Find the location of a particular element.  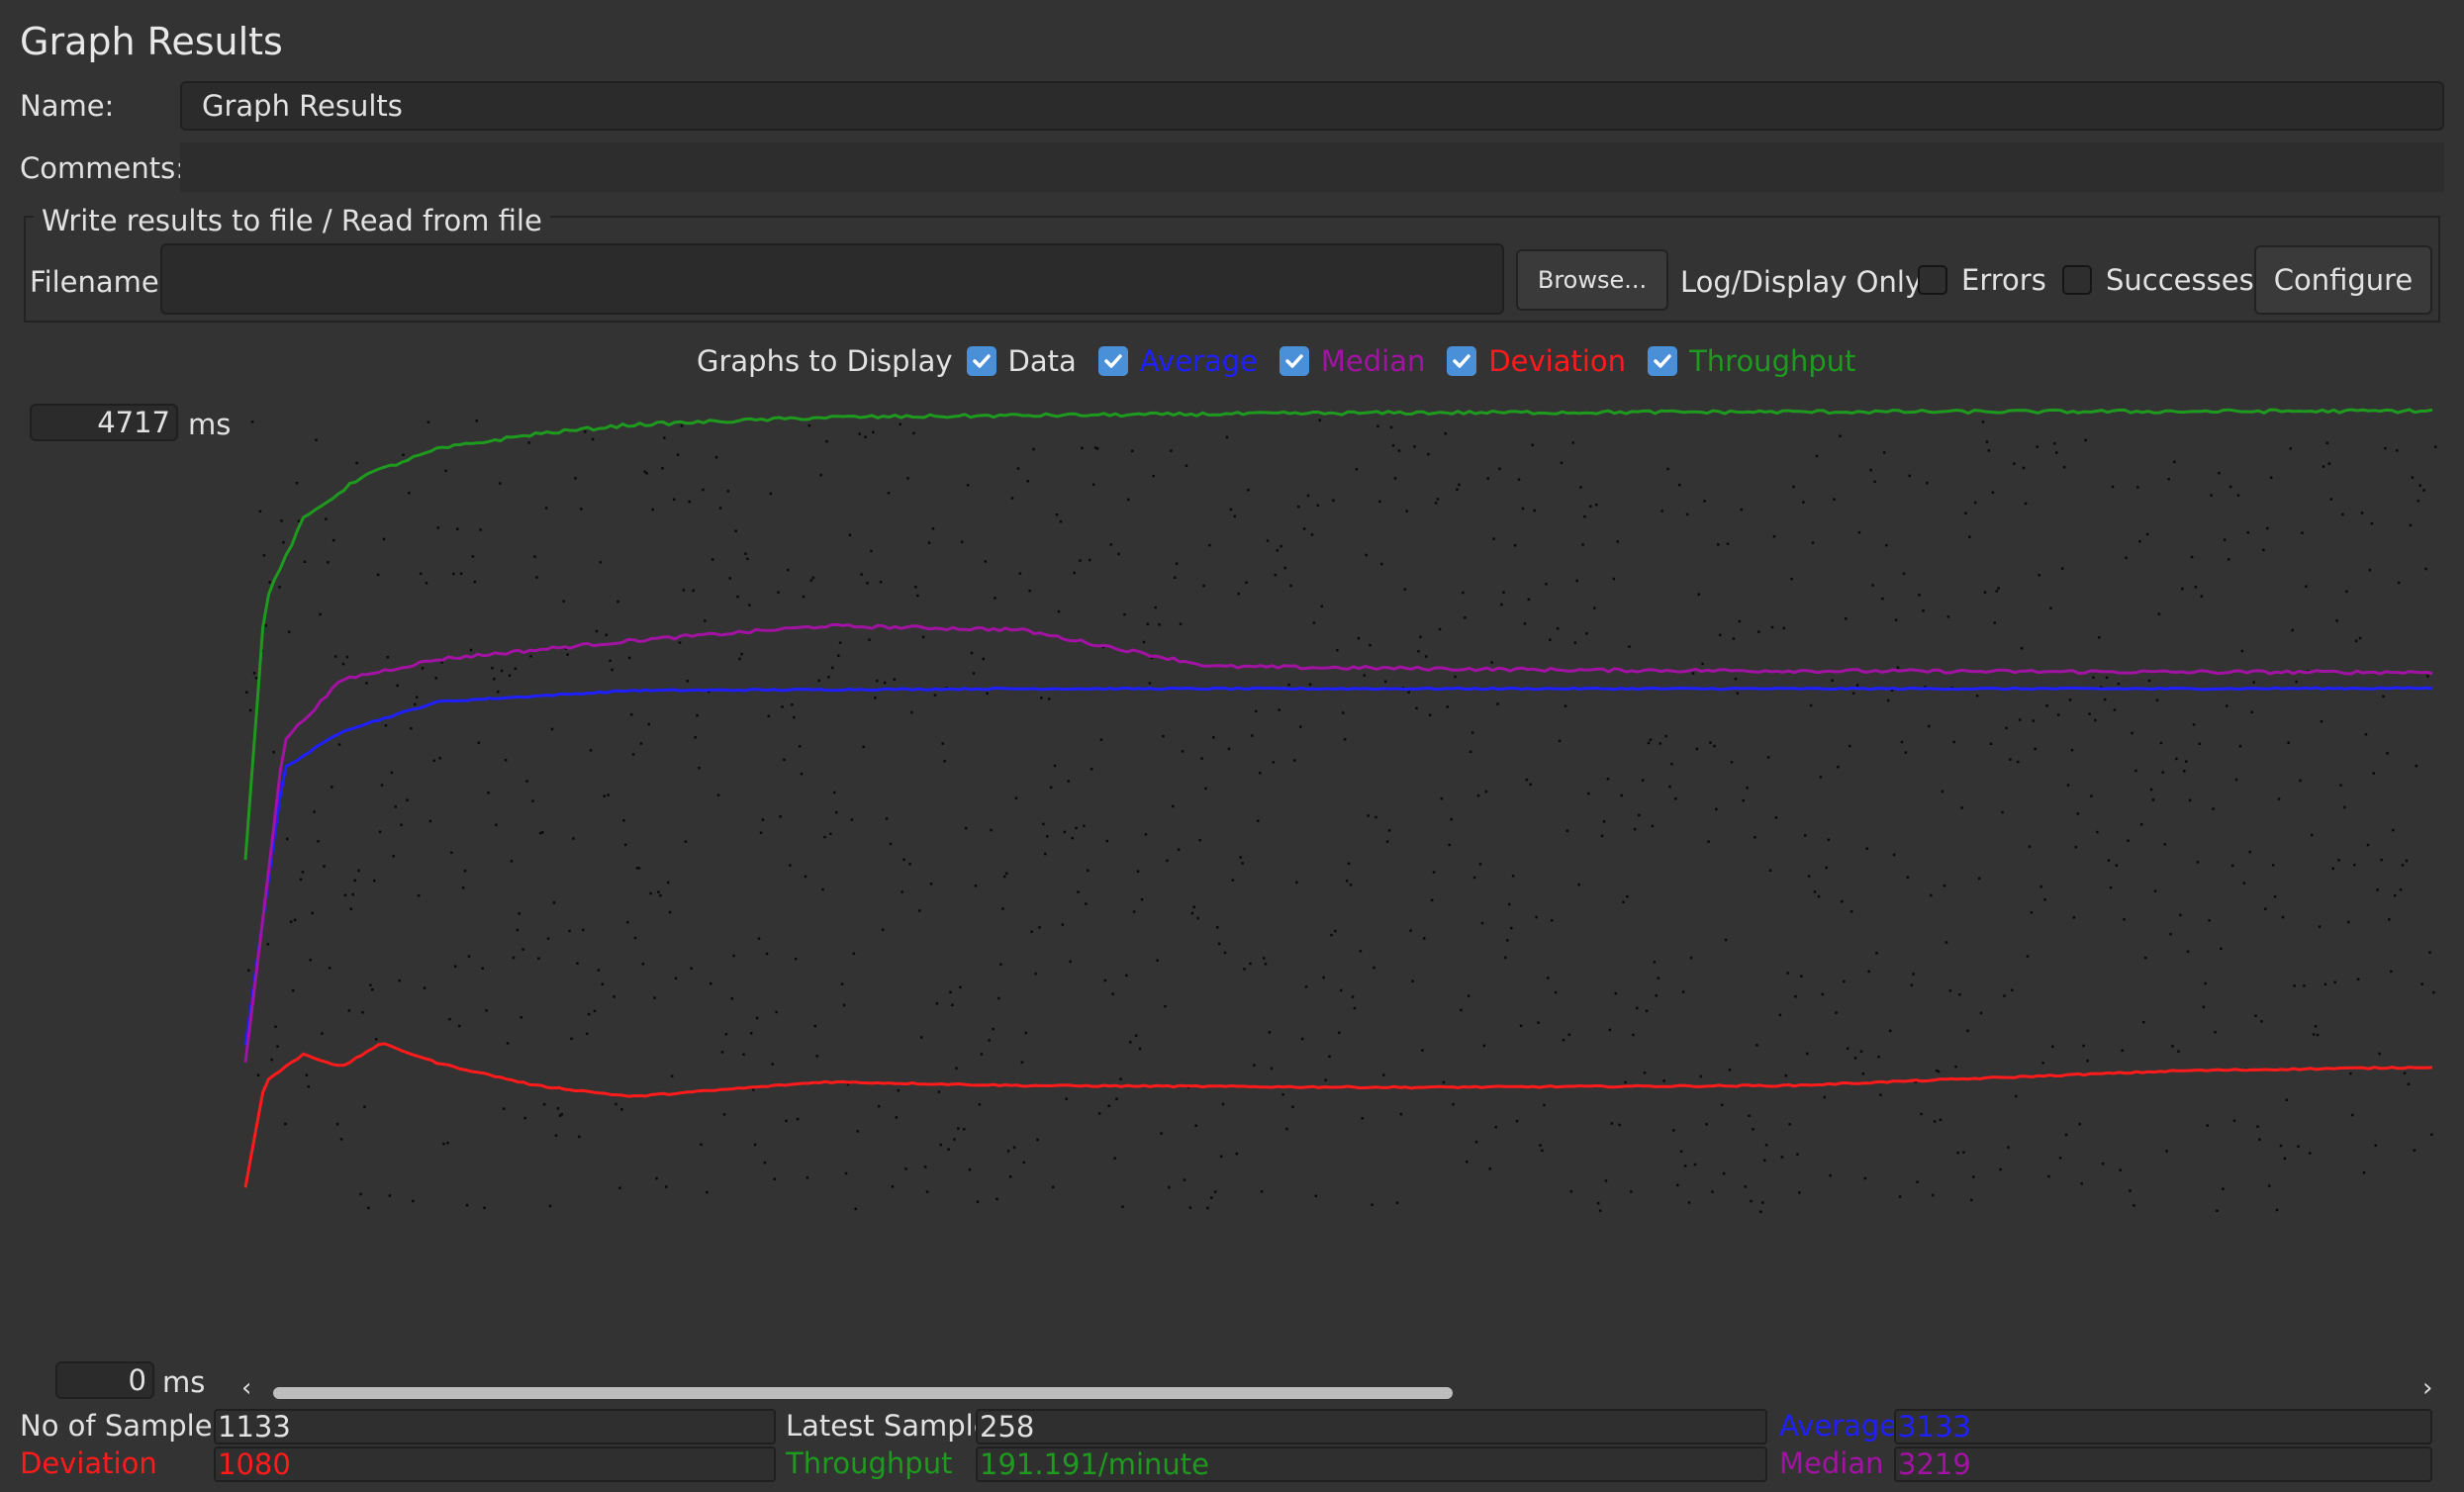

name-input: Graph Results is located at coordinates (1312, 106).